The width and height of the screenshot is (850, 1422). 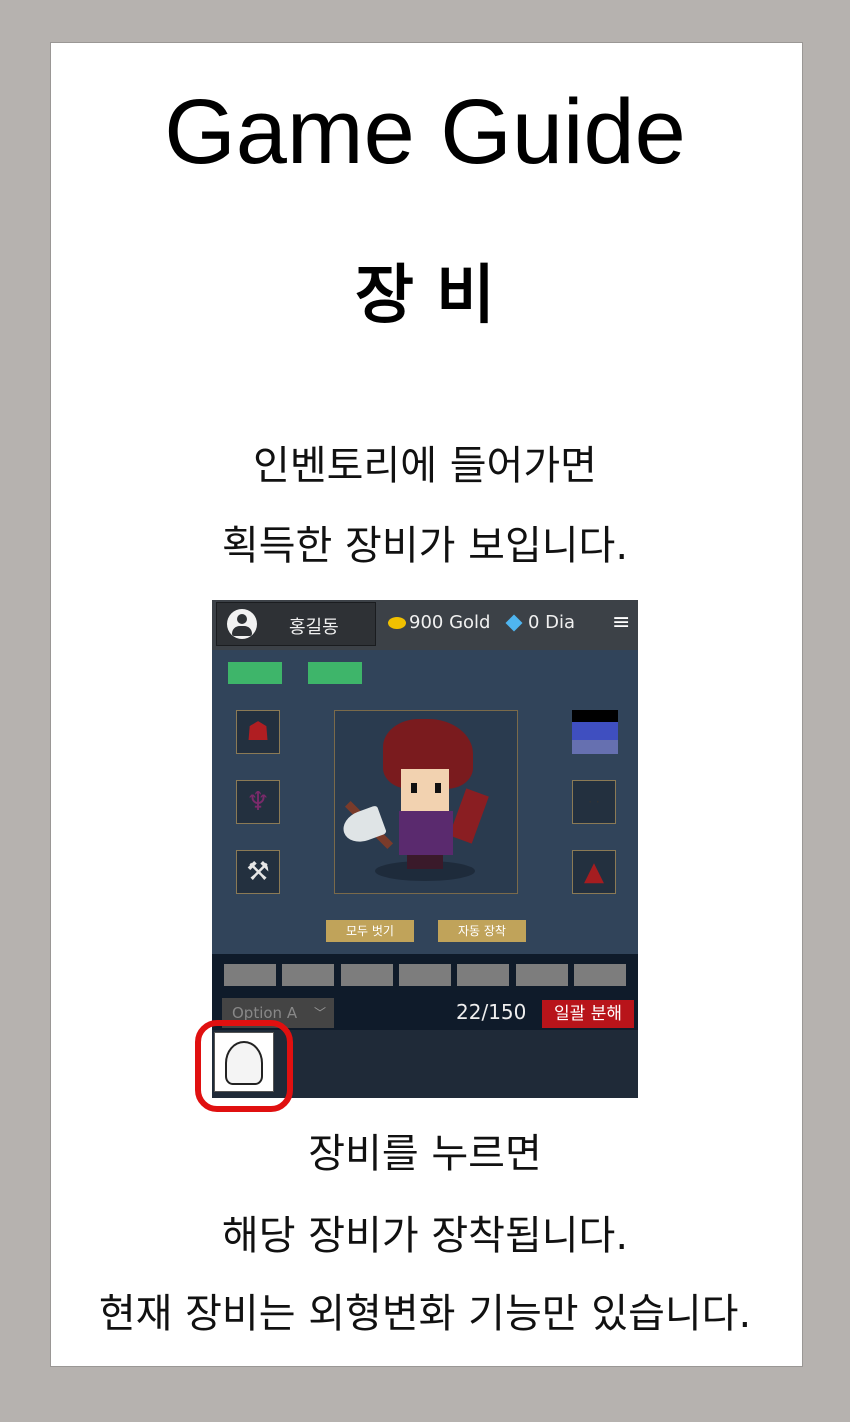 I want to click on red-hair-icon: ☗, so click(x=258, y=732).